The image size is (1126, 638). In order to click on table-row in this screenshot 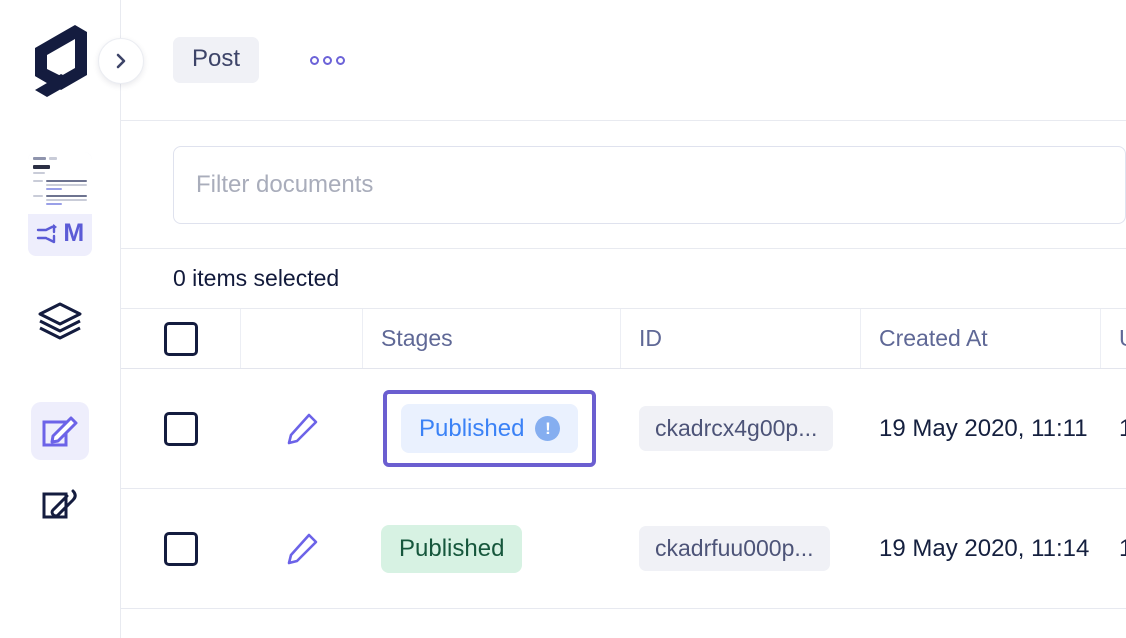, I will do `click(623, 623)`.